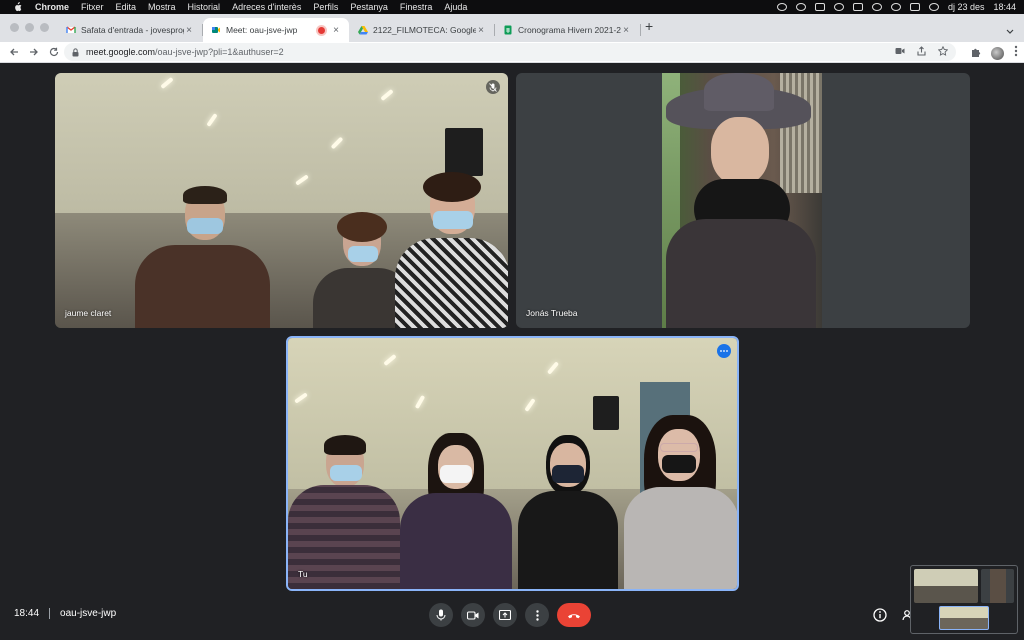 The height and width of the screenshot is (640, 1024). I want to click on tab-search-chevron-icon, so click(1010, 31).